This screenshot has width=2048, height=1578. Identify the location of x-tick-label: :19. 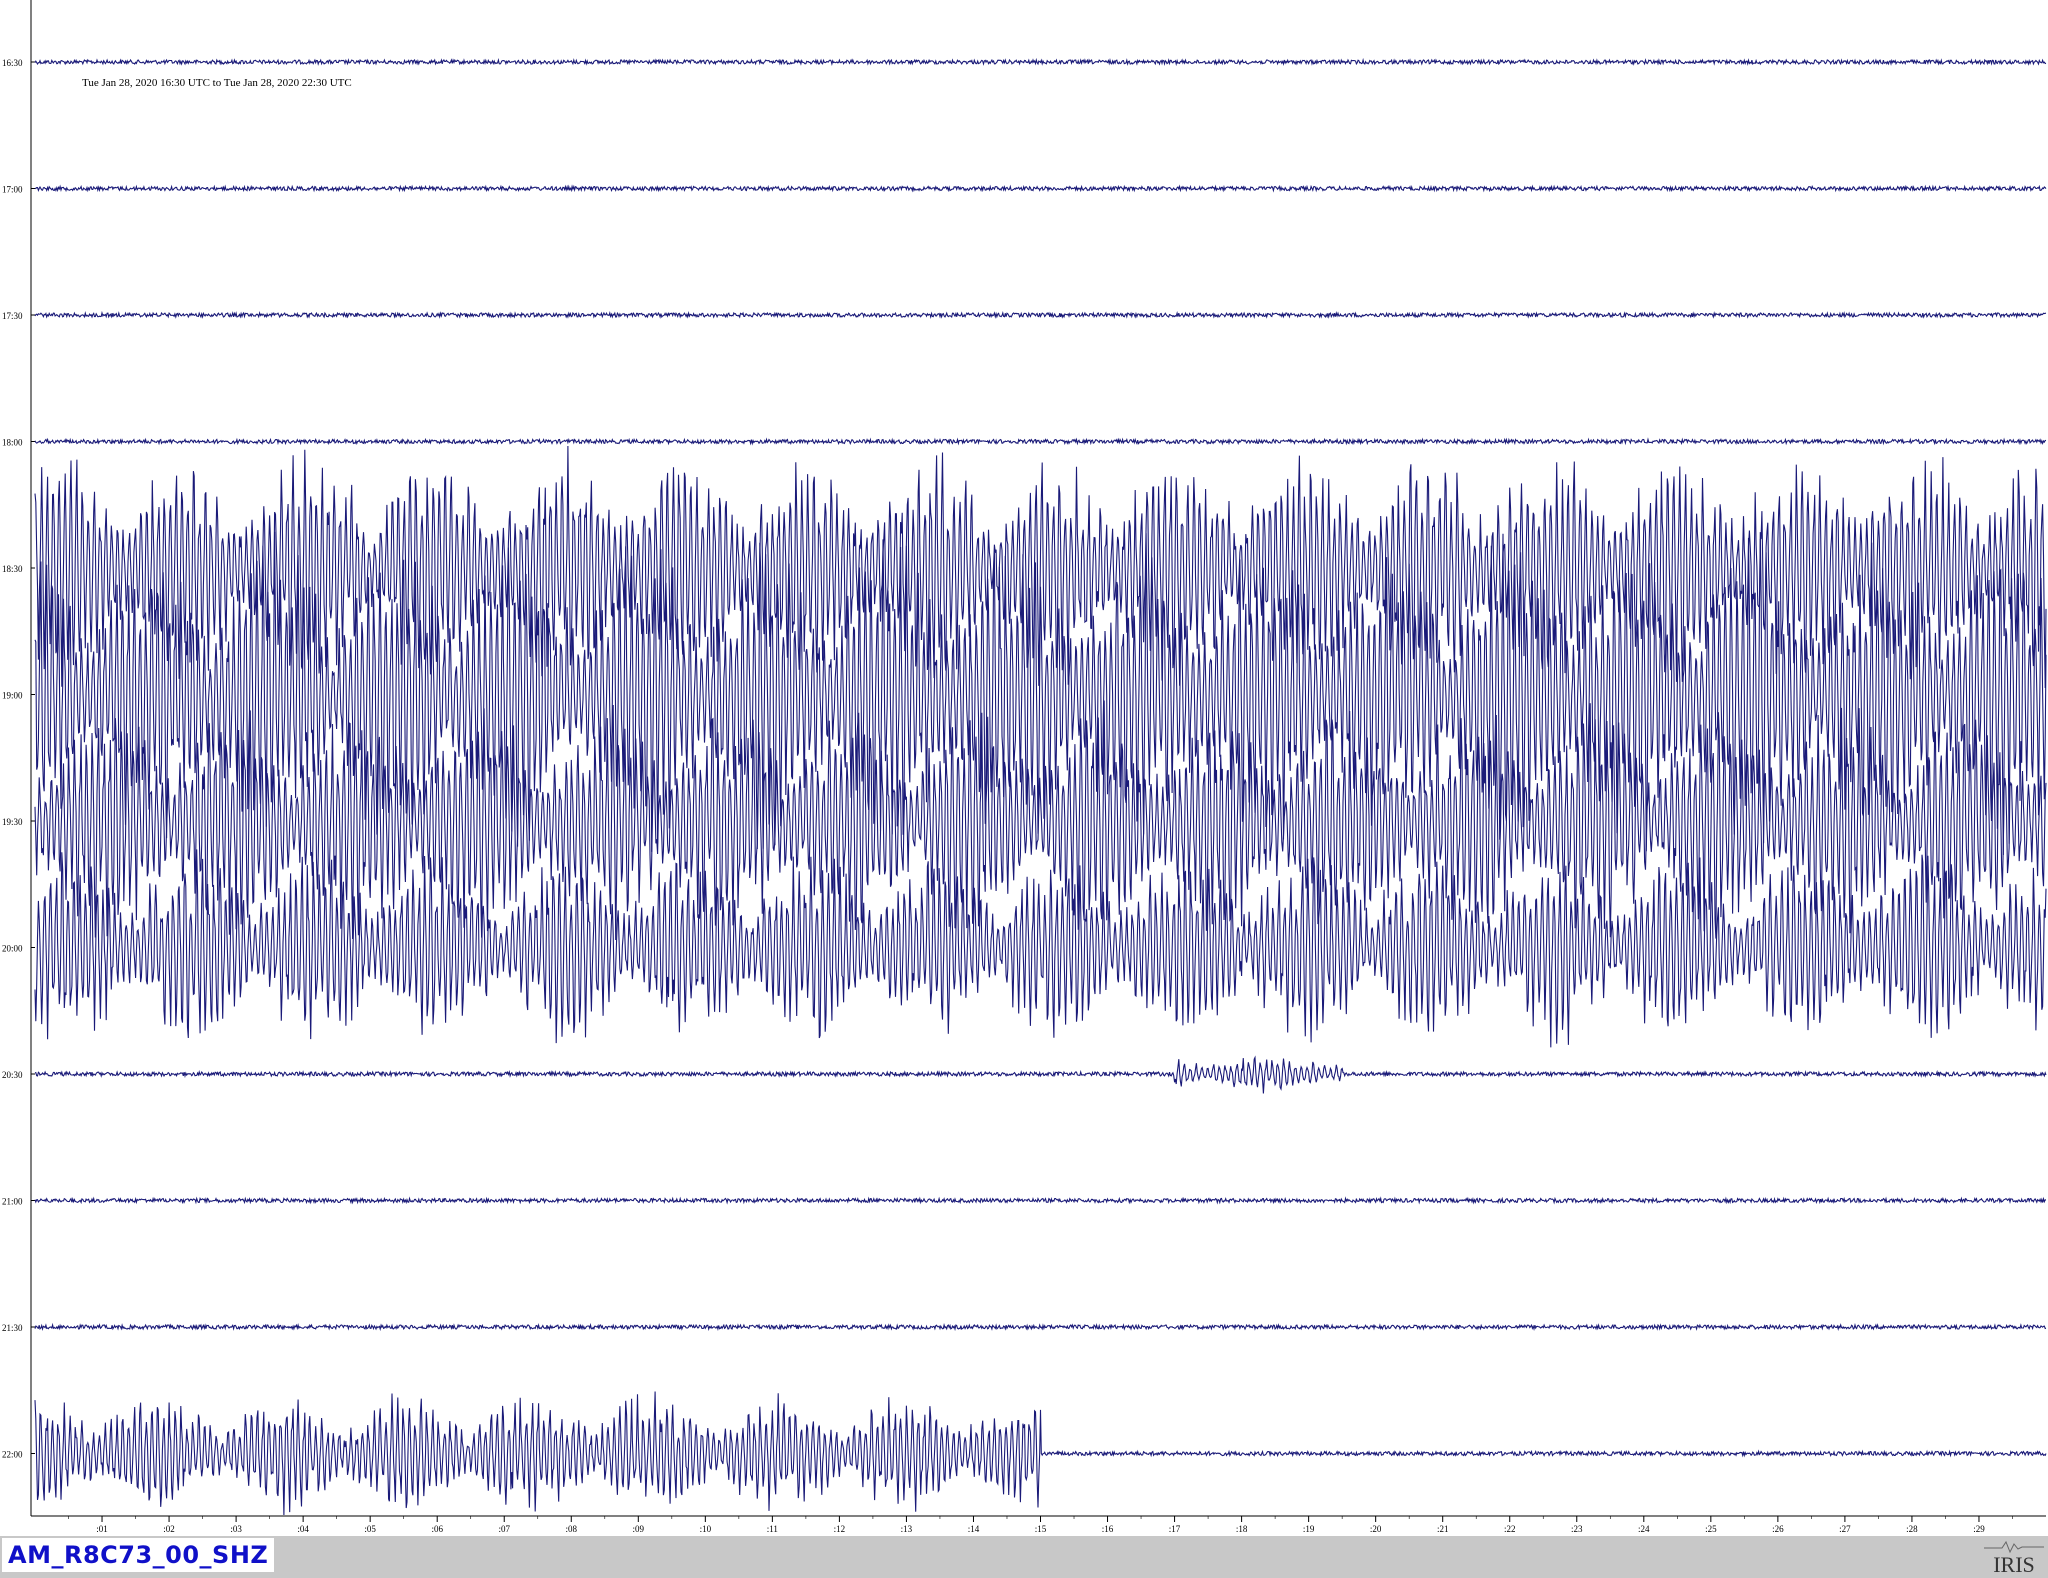
(1309, 1529).